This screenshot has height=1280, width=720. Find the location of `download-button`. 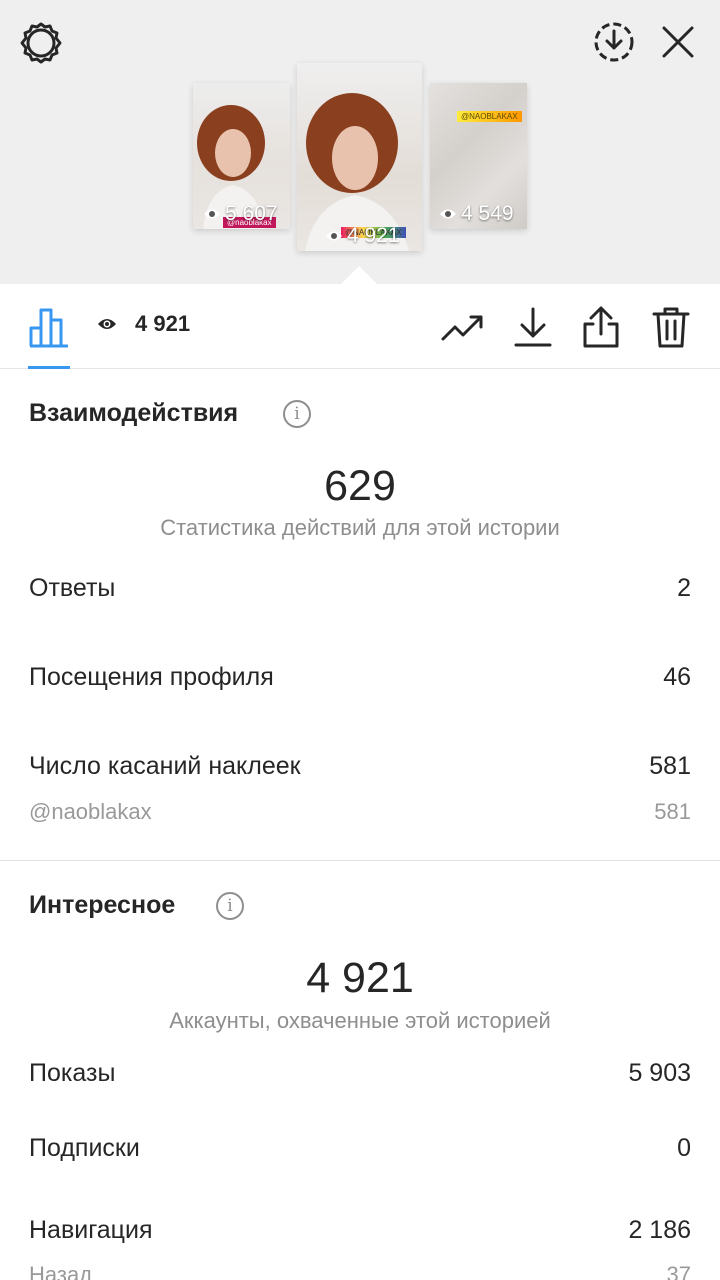

download-button is located at coordinates (533, 327).